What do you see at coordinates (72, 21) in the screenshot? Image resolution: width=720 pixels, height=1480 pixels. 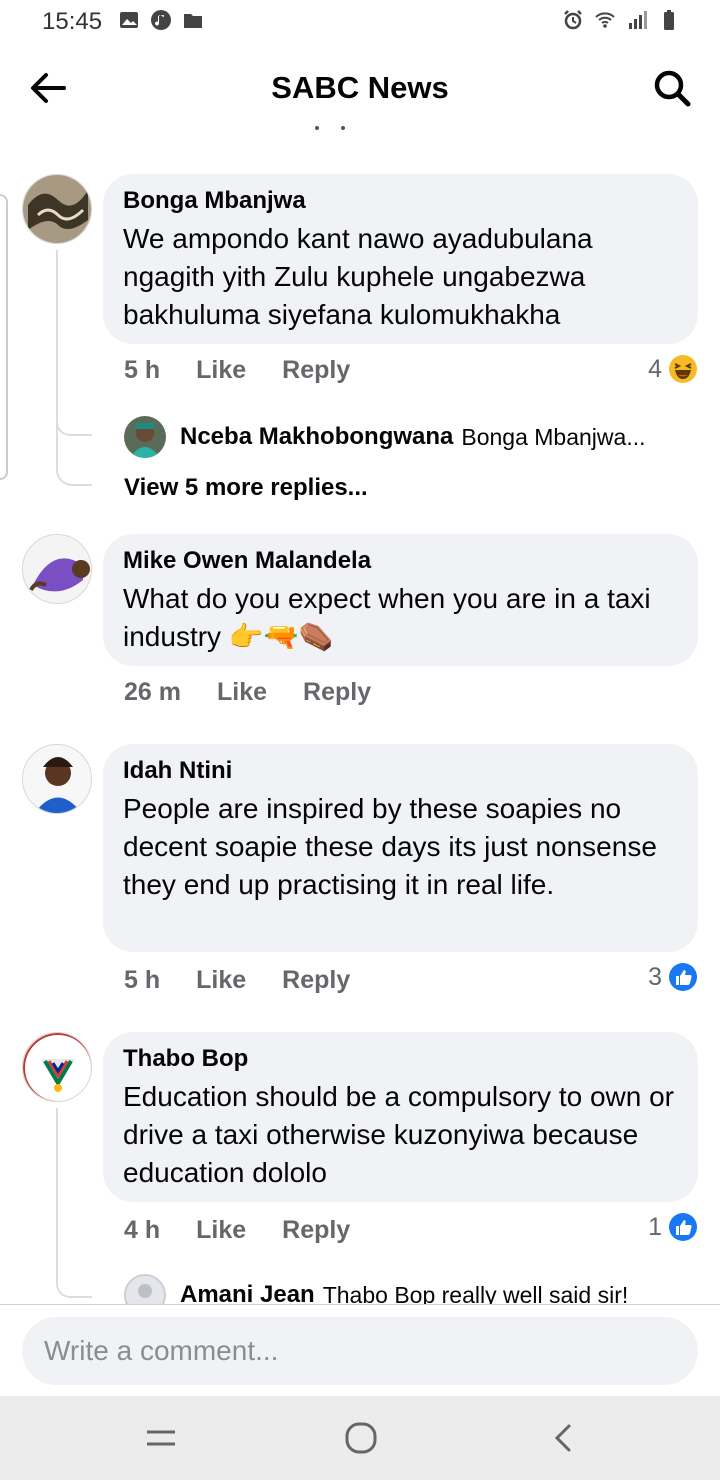 I see `status-time: 15:45` at bounding box center [72, 21].